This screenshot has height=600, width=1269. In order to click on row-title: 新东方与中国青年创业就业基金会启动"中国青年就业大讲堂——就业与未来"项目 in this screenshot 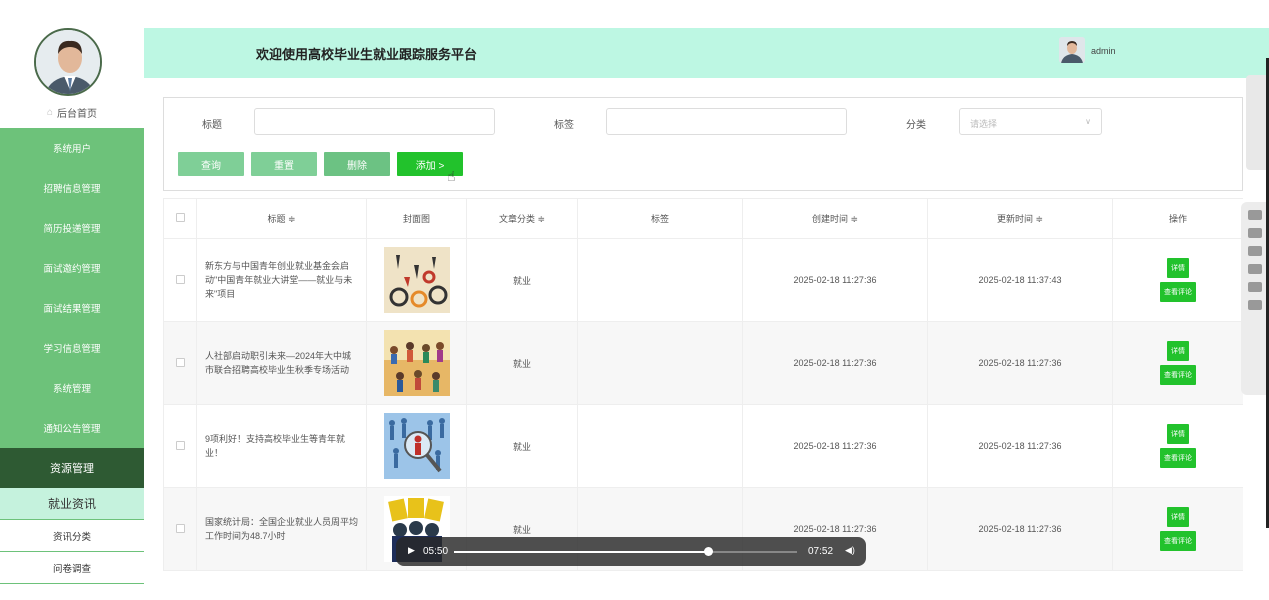, I will do `click(281, 280)`.